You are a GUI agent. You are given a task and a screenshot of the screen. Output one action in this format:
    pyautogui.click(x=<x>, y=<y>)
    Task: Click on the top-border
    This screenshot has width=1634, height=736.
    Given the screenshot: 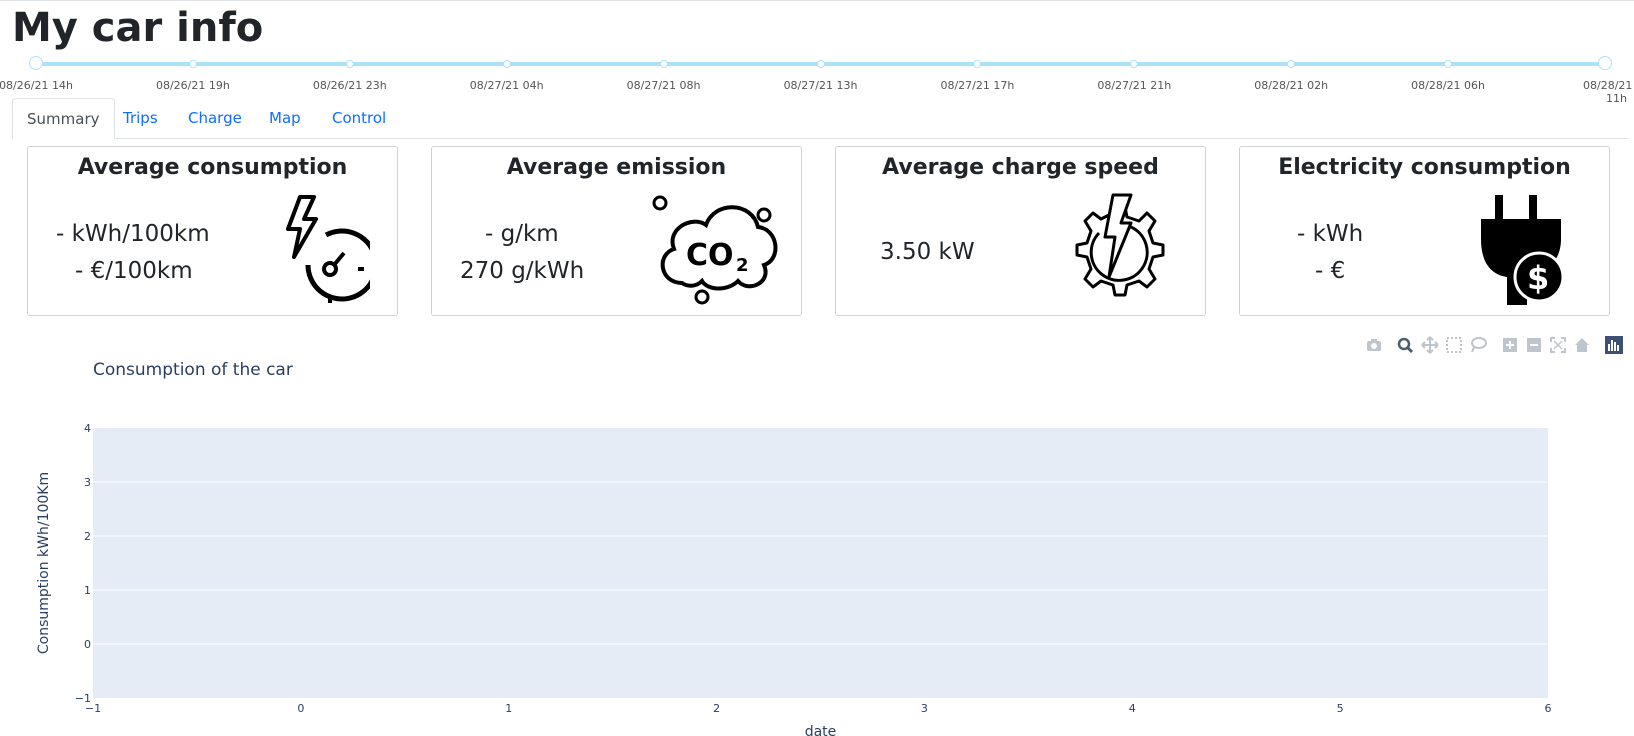 What is the action you would take?
    pyautogui.click(x=817, y=0)
    